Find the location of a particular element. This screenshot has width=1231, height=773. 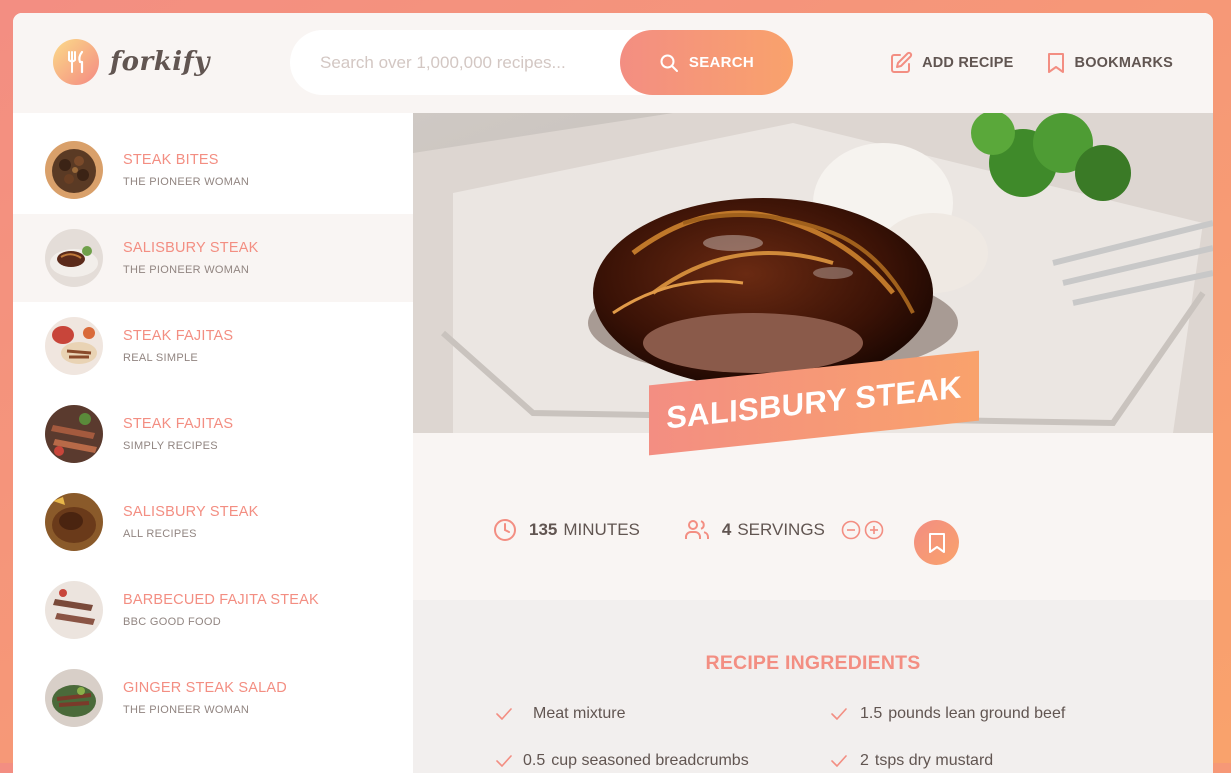

logo: forkify is located at coordinates (131, 62).